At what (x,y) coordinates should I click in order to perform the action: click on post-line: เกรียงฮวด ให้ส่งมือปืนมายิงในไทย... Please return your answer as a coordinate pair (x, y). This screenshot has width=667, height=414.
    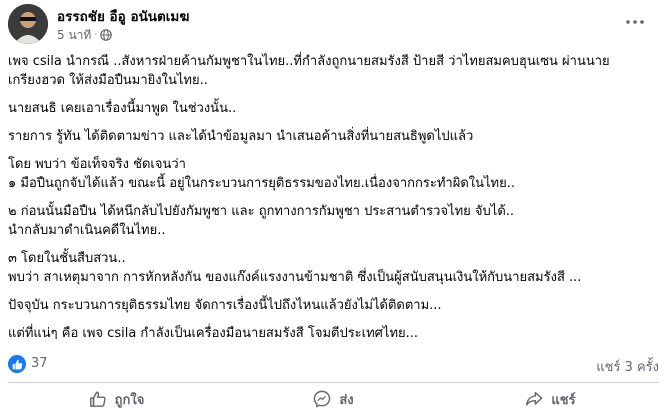
    Looking at the image, I should click on (108, 80).